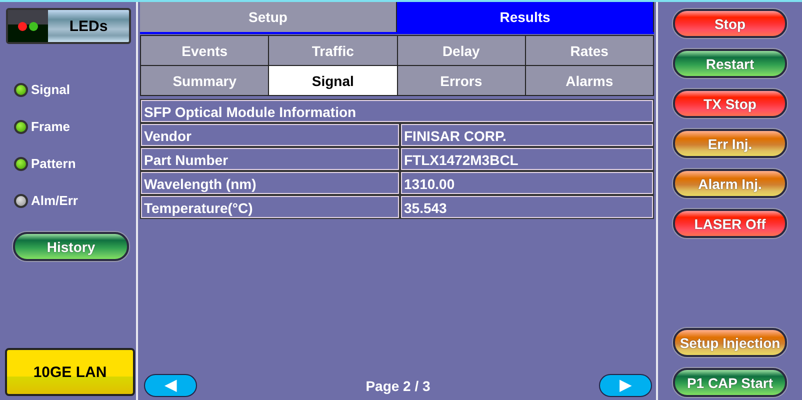  What do you see at coordinates (730, 63) in the screenshot?
I see `action-button: Restart` at bounding box center [730, 63].